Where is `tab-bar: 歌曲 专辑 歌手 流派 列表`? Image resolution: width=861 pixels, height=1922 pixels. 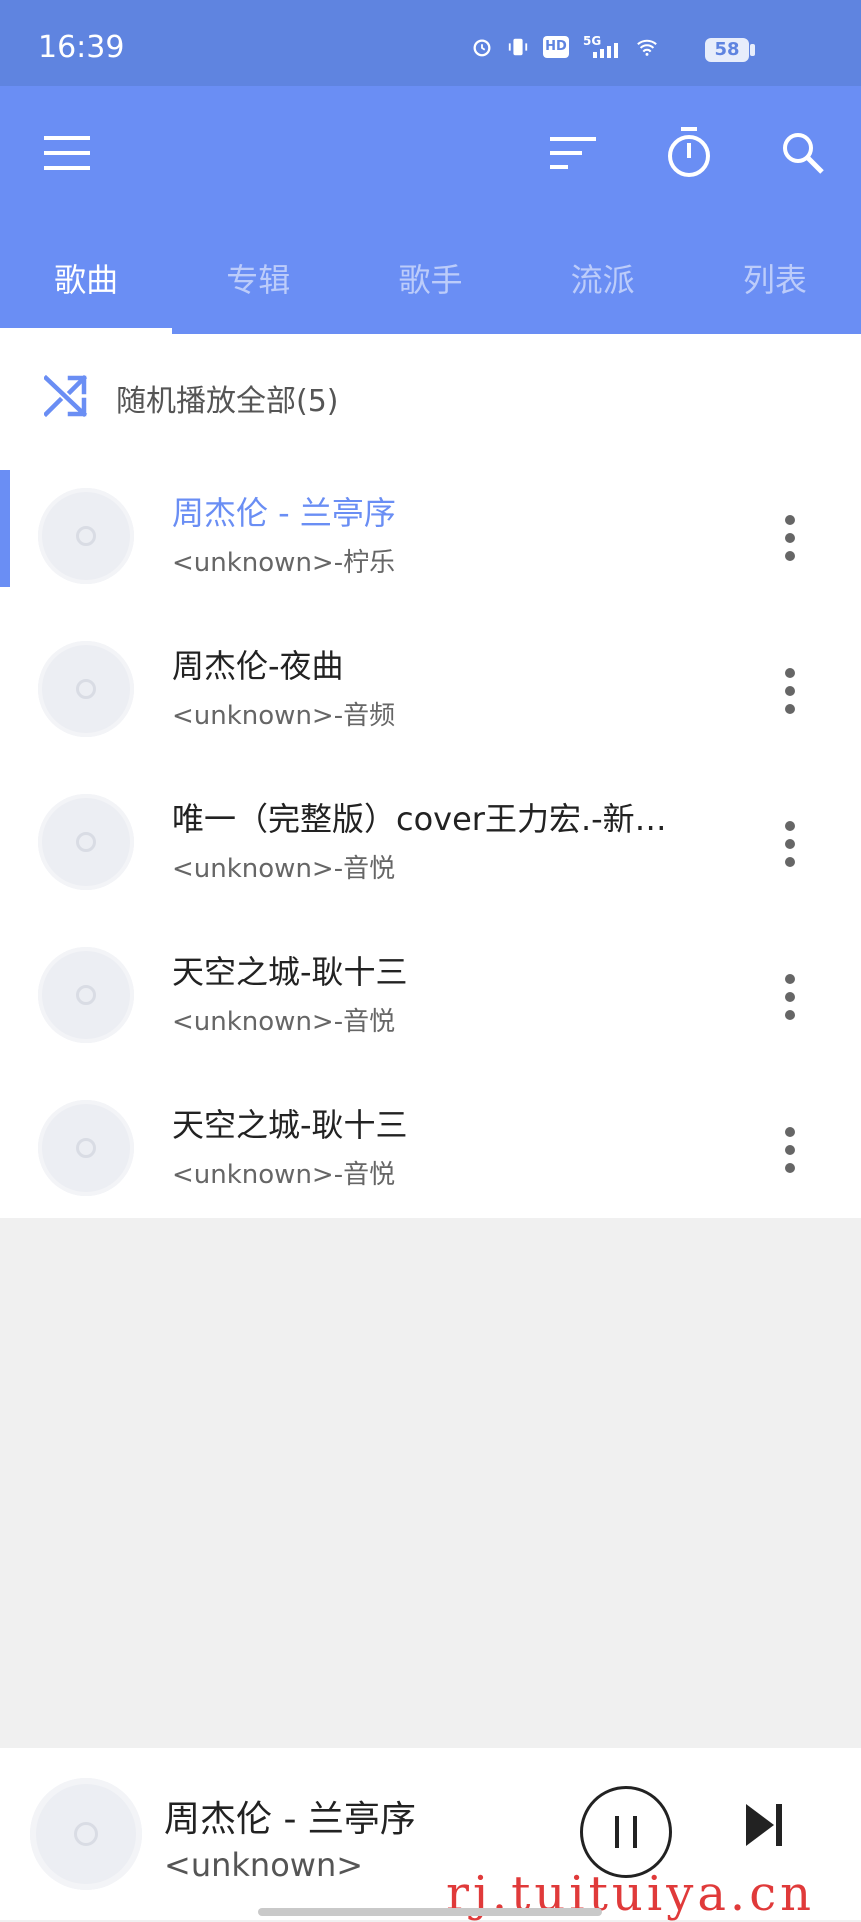 tab-bar: 歌曲 专辑 歌手 流派 列表 is located at coordinates (430, 287).